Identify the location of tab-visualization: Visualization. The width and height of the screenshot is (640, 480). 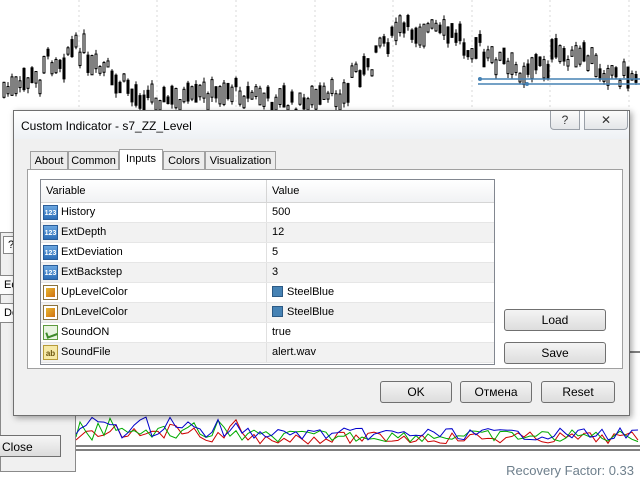
(240, 160).